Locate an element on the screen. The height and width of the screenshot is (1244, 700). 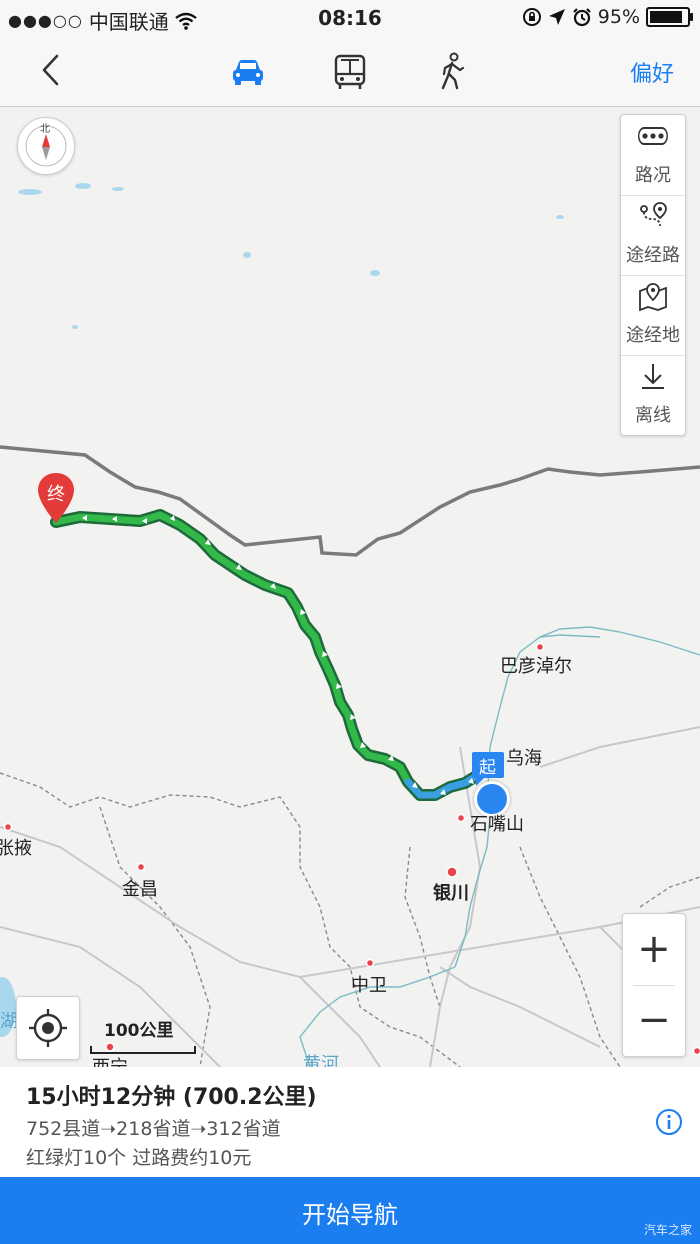
city-label-jinchang: 金昌 is located at coordinates (140, 889).